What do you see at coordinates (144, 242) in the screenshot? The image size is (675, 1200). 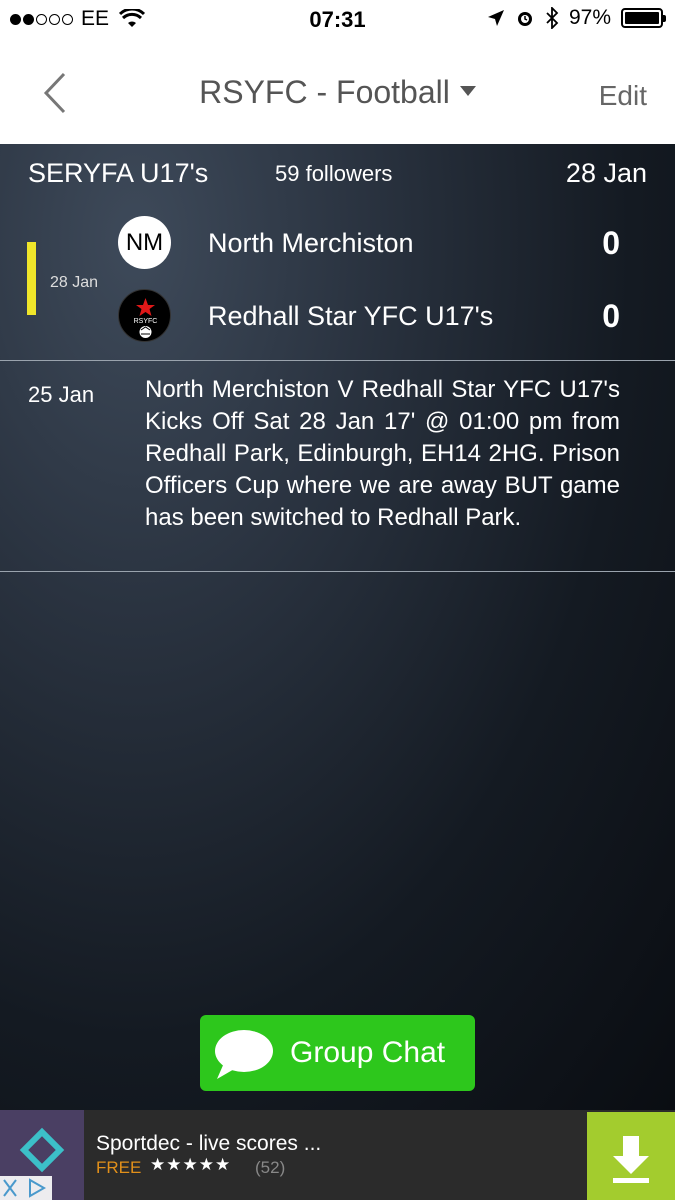 I see `home-team-badge: NM` at bounding box center [144, 242].